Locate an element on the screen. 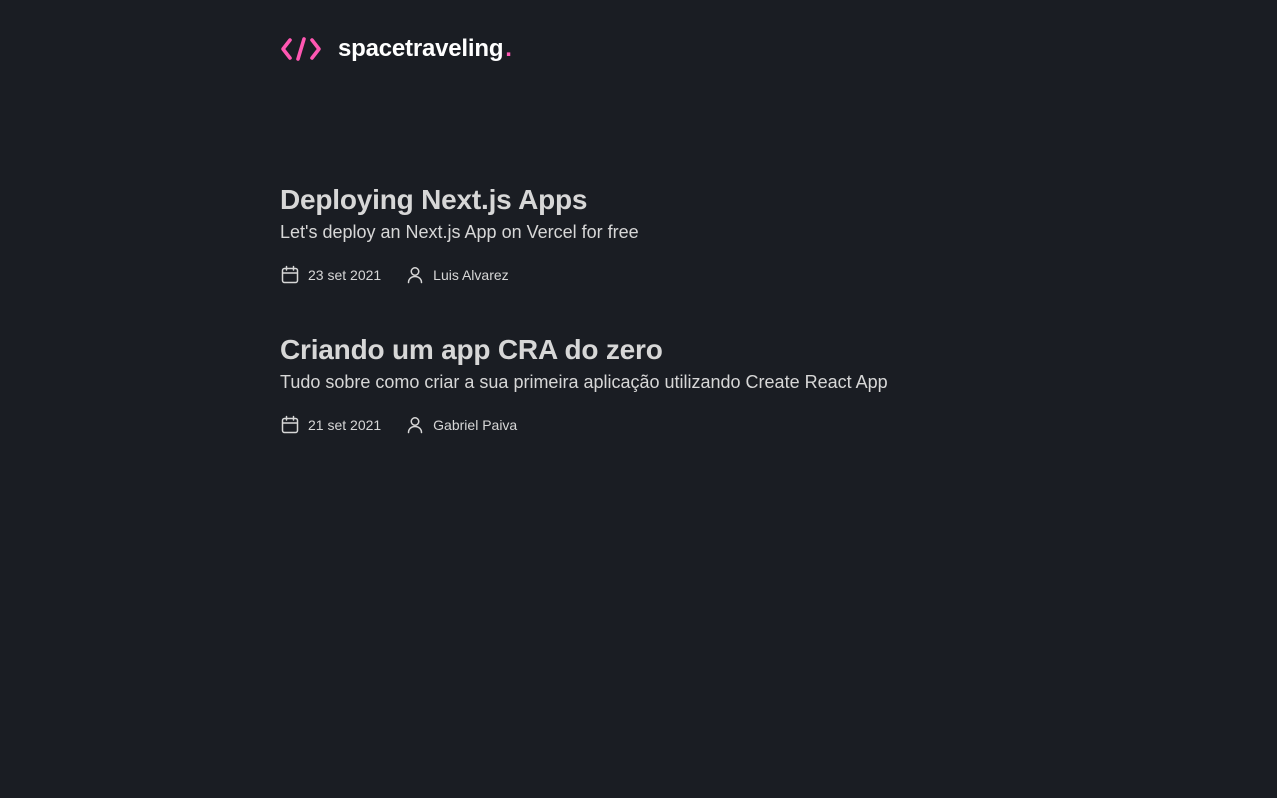 The width and height of the screenshot is (1277, 798). post-author: Luis Alvarez is located at coordinates (457, 275).